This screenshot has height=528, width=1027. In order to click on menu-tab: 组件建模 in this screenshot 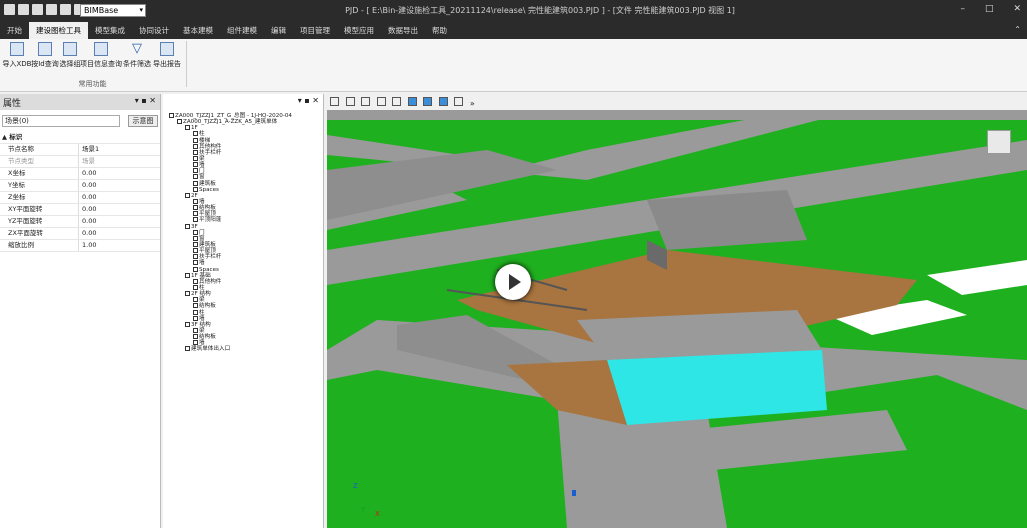, I will do `click(242, 30)`.